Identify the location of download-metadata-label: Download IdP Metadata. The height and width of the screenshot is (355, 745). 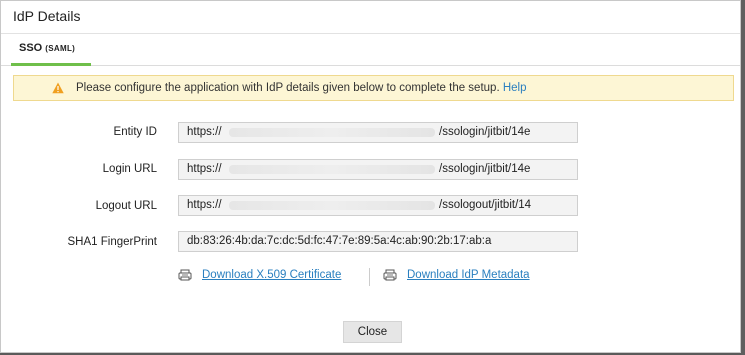
(468, 275).